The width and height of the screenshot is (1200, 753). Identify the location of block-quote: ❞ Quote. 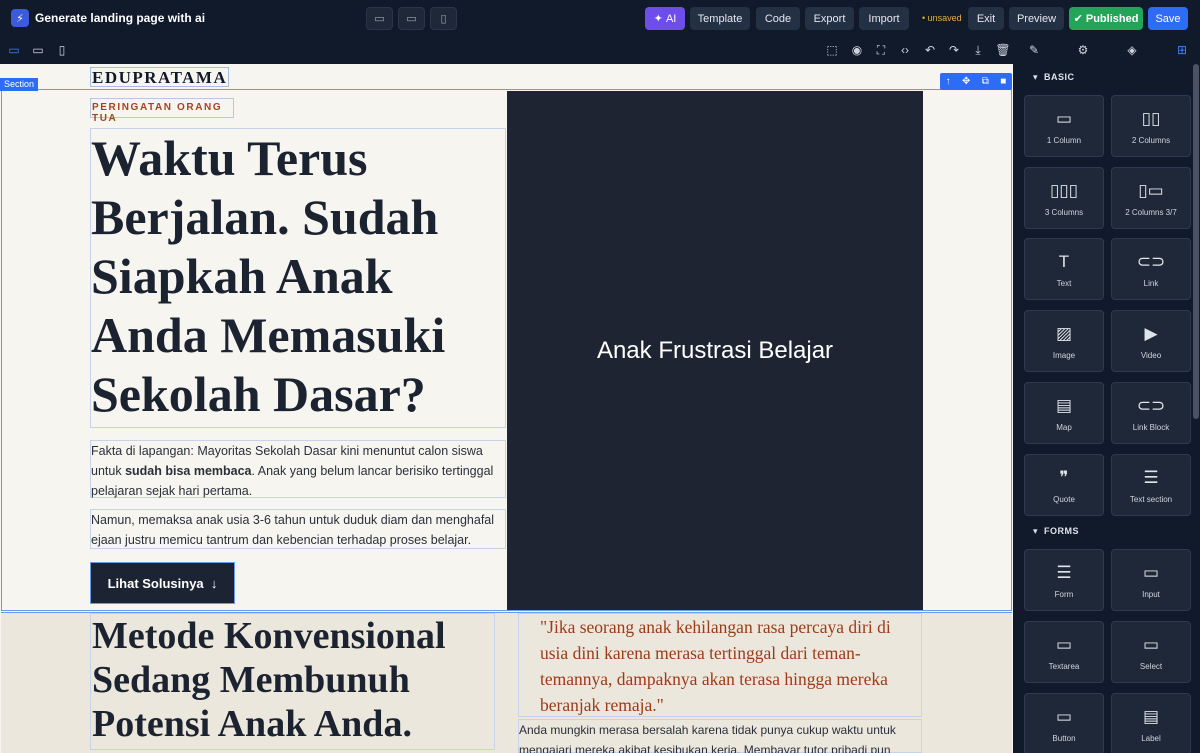
(1064, 485).